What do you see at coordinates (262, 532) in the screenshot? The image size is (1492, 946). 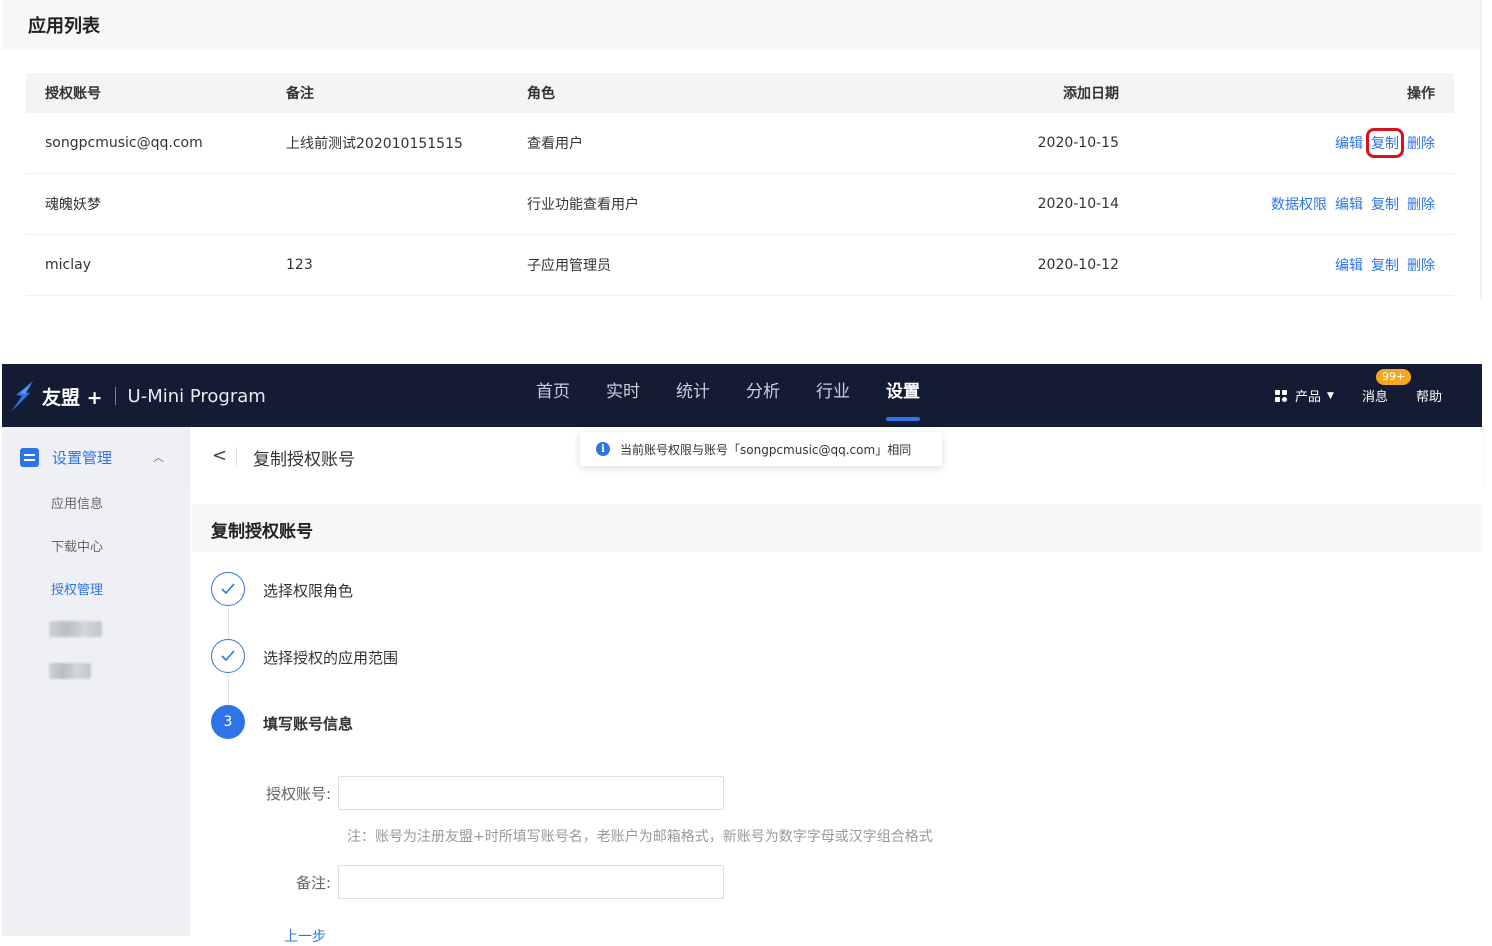 I see `section-title: 复制授权账号` at bounding box center [262, 532].